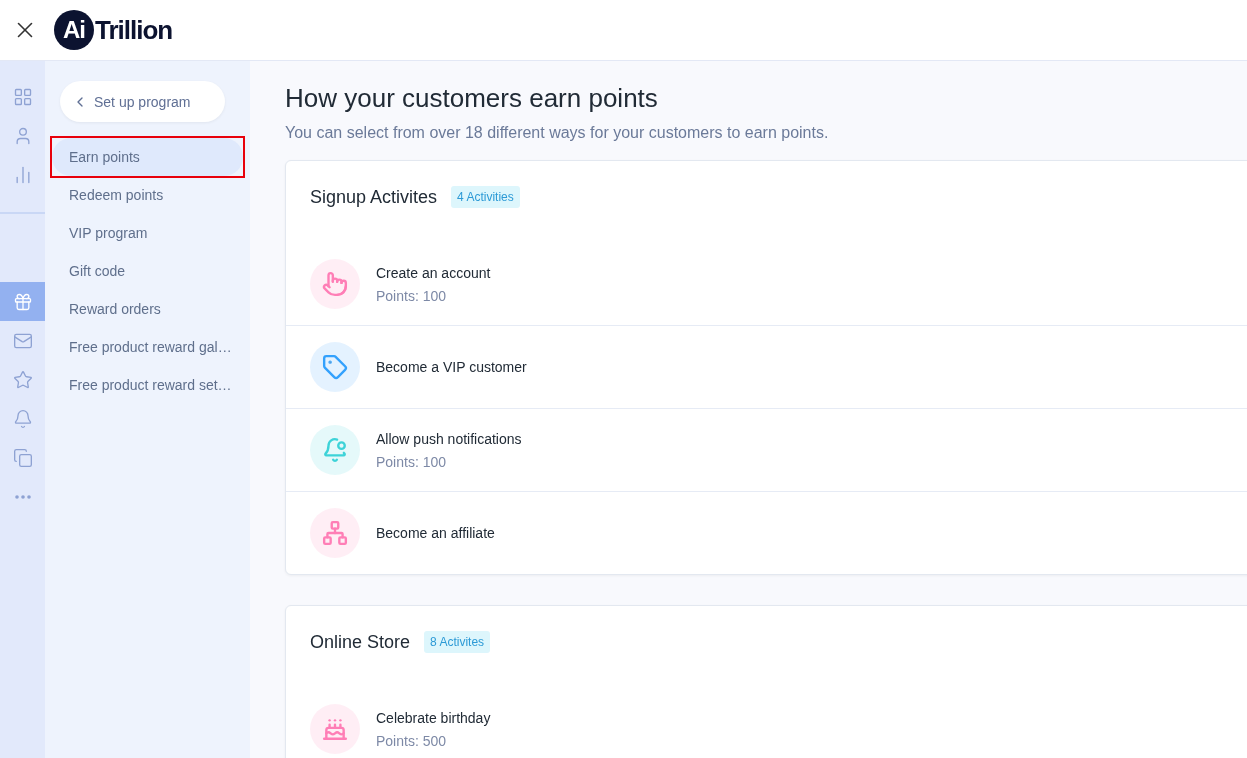 This screenshot has width=1247, height=758. I want to click on activity-name: Create an account, so click(433, 272).